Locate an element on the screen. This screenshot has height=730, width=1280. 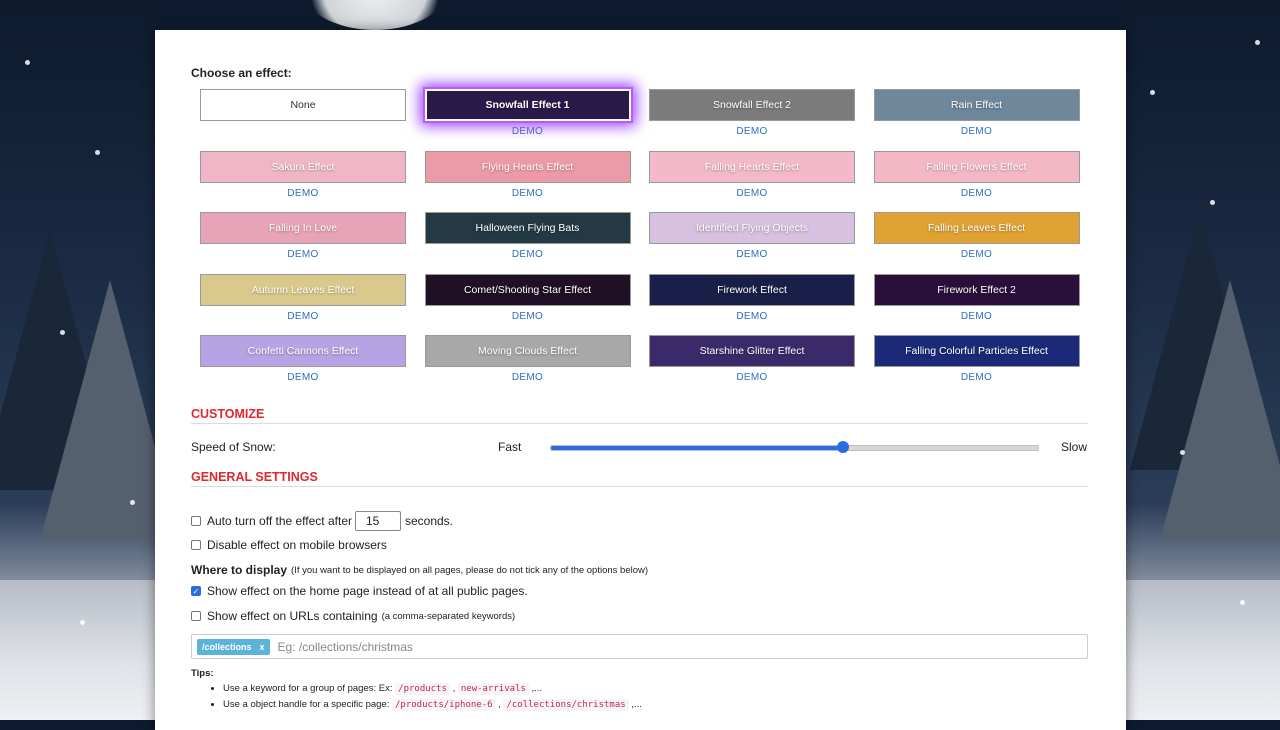
effect-button-label: Sakura Effect is located at coordinates (303, 166).